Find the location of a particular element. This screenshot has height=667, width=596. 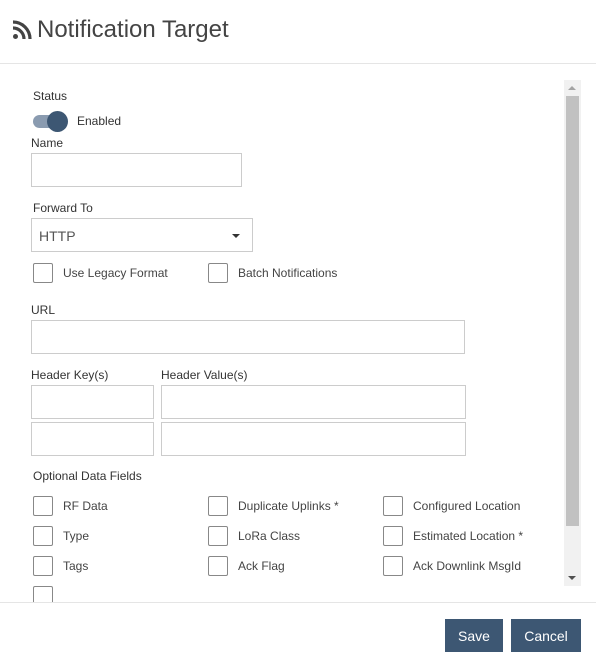

use-legacy-format-checkbox is located at coordinates (43, 273).